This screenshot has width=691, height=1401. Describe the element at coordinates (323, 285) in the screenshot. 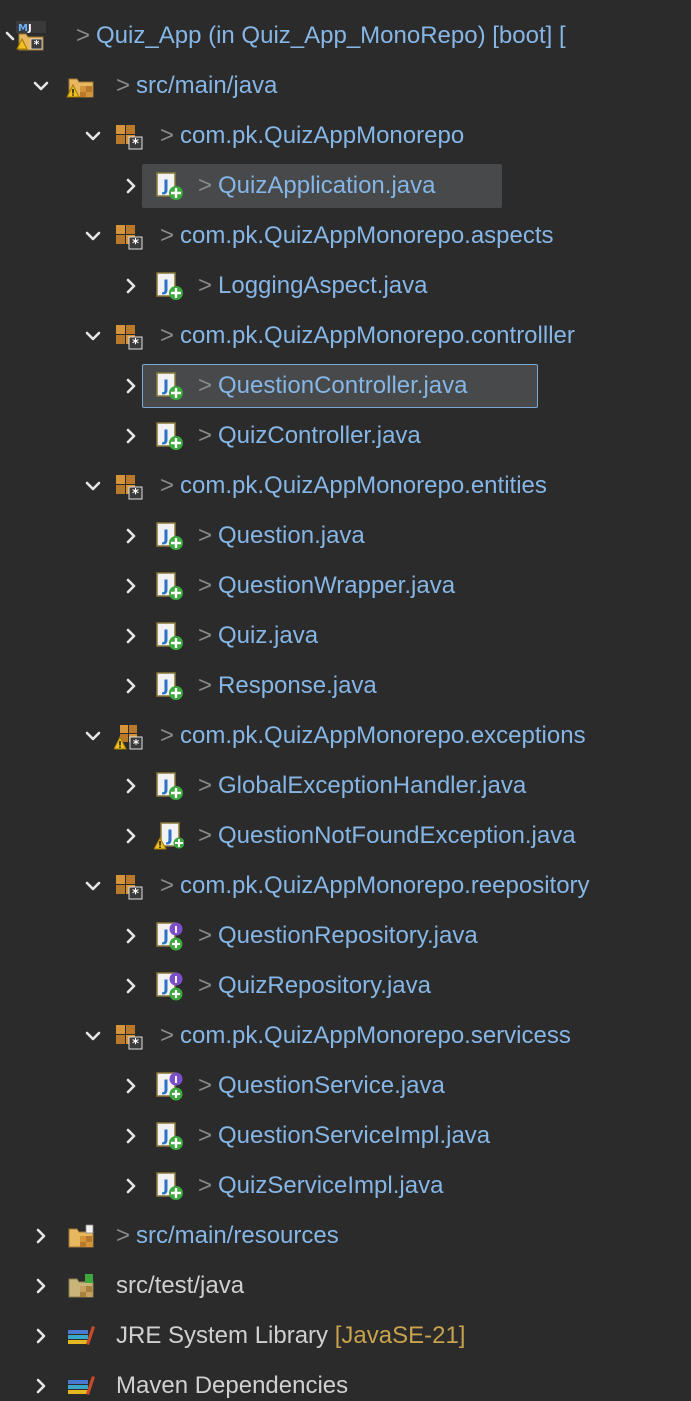

I see `item-name: LoggingAspect.java` at that location.